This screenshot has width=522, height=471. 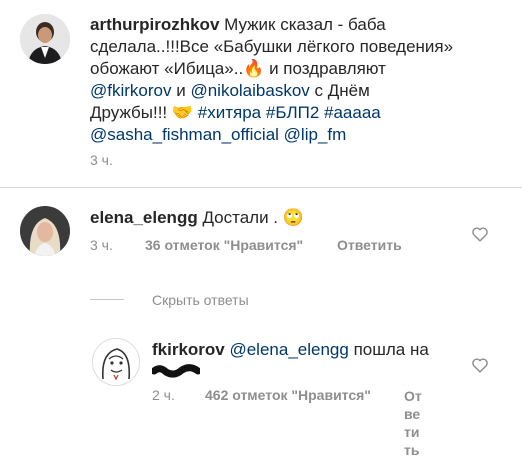 I want to click on comment-likes: 36 отметок "Нравится", so click(x=224, y=245).